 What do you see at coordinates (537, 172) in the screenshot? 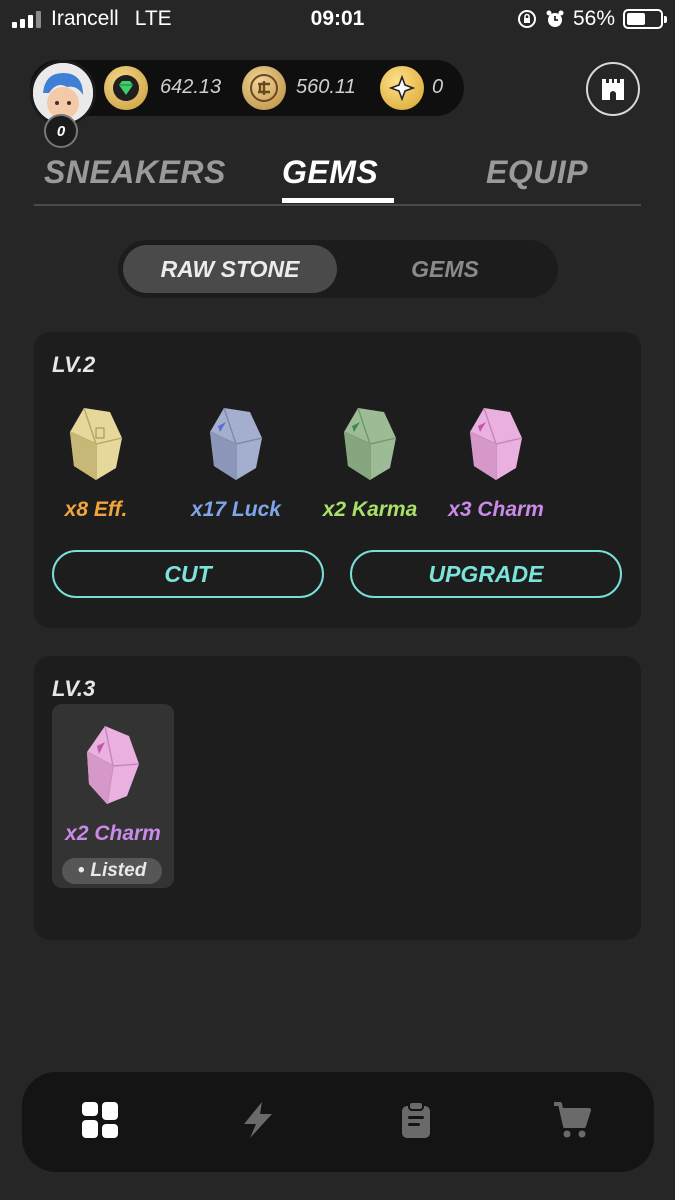
I see `tab-equip: EQUIP` at bounding box center [537, 172].